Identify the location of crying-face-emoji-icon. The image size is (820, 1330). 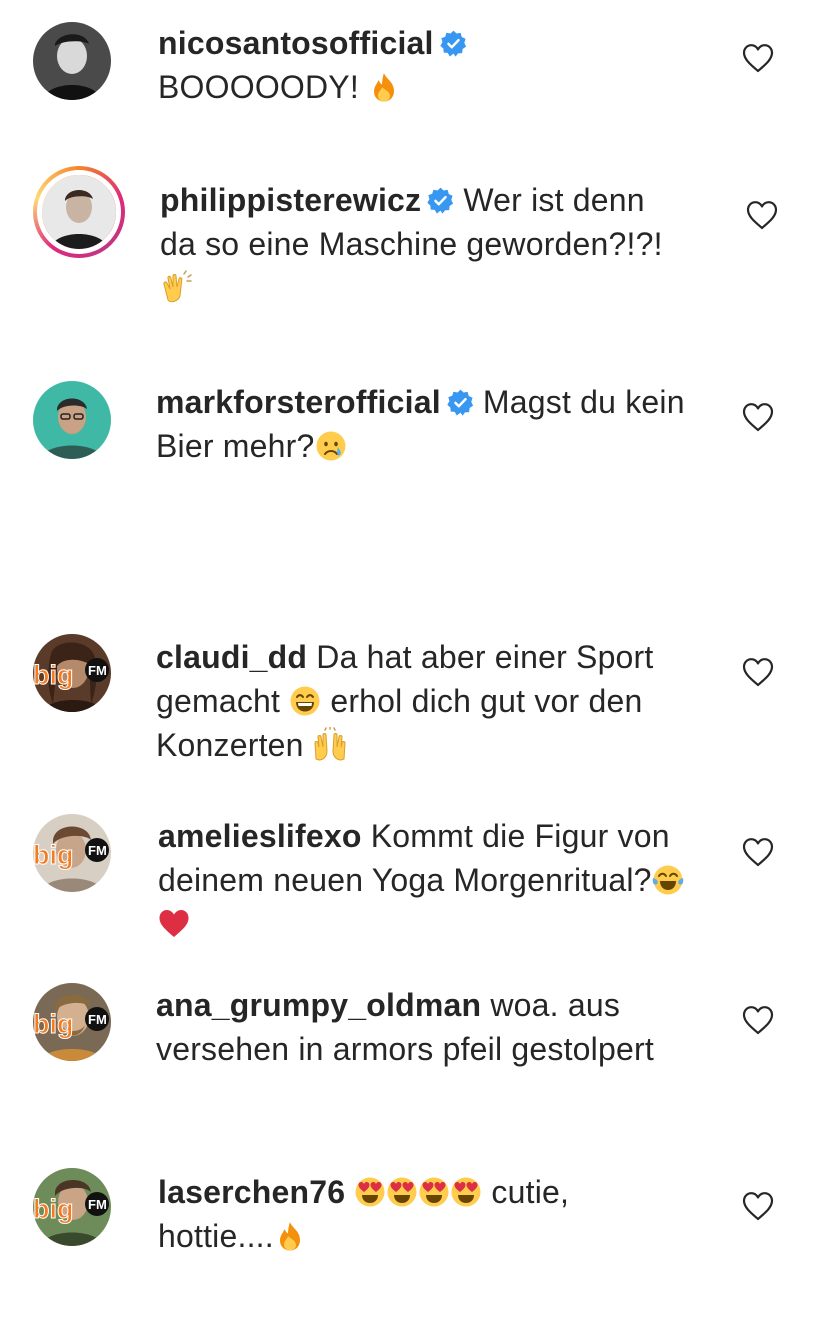
(330, 446).